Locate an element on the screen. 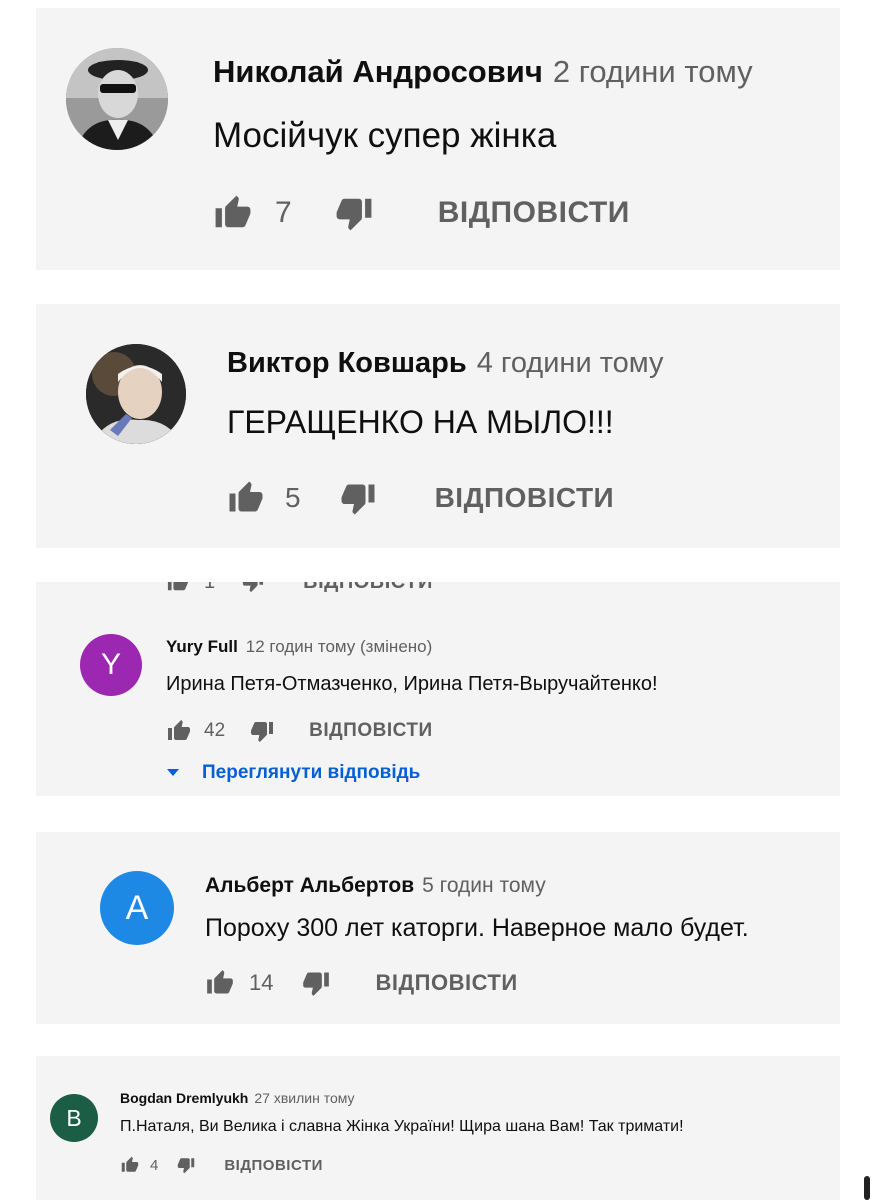  like-count: 5 is located at coordinates (293, 497).